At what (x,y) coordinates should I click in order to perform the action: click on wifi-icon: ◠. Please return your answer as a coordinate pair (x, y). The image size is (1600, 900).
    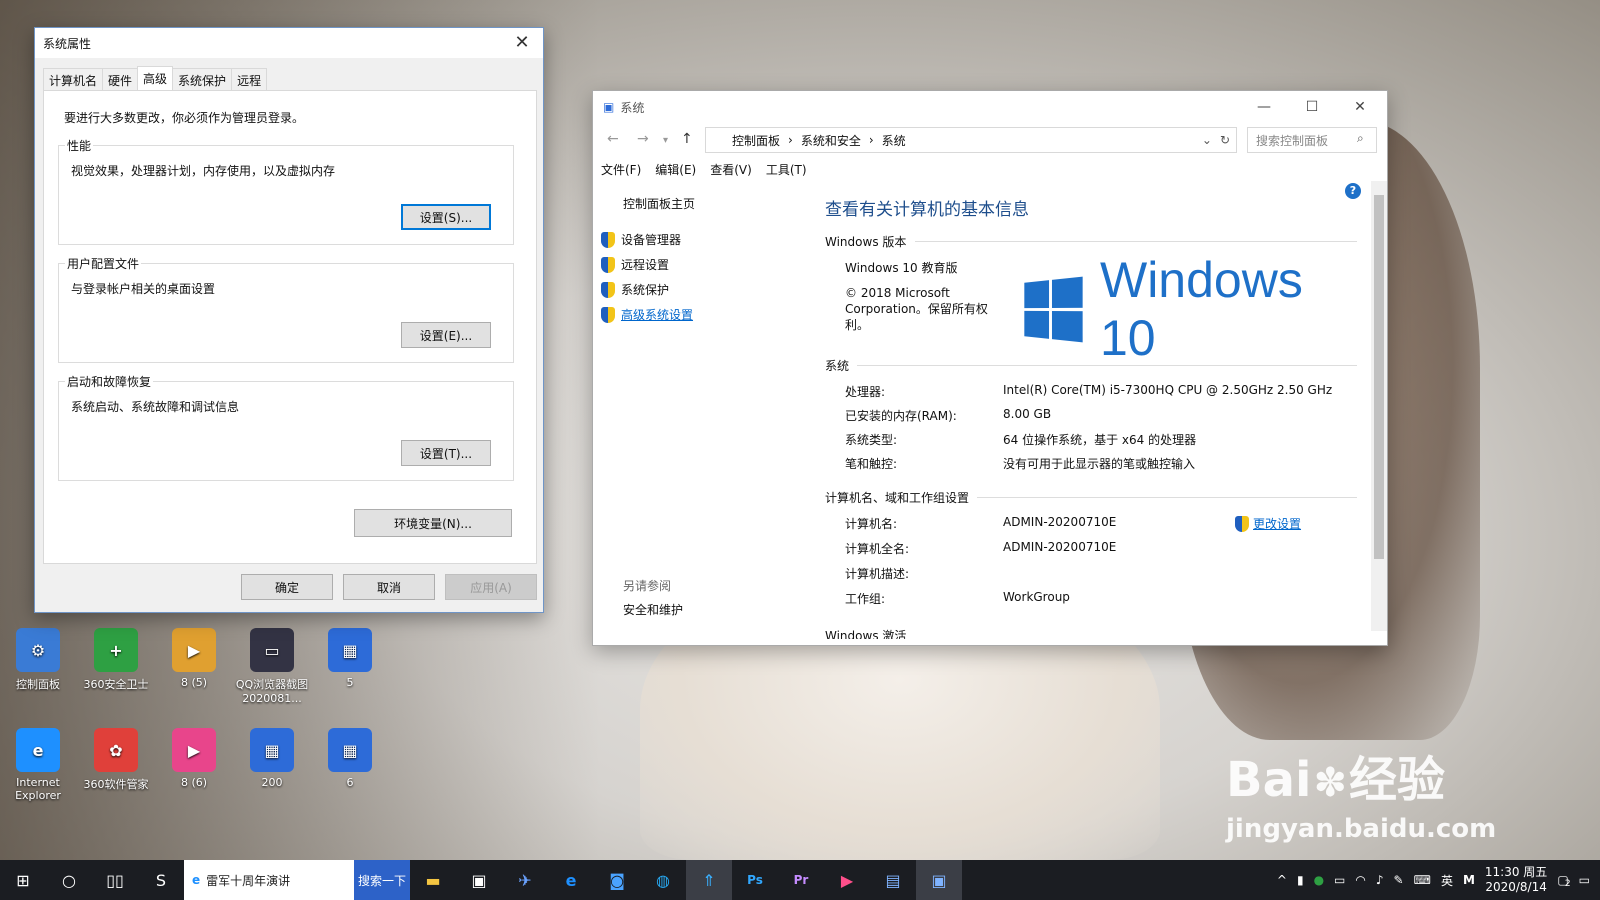
    Looking at the image, I should click on (1360, 880).